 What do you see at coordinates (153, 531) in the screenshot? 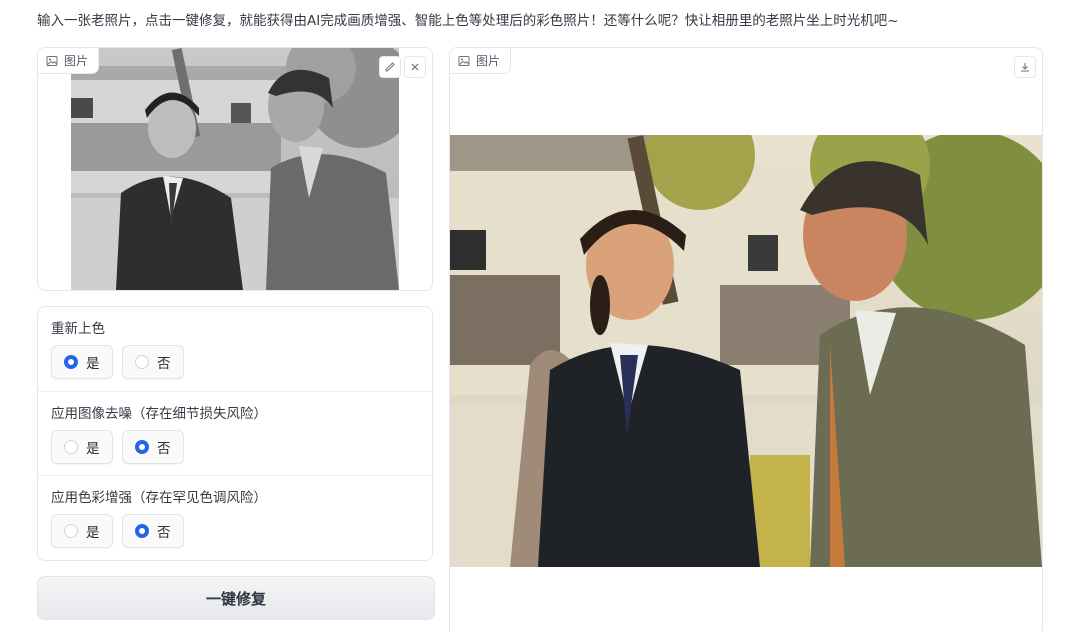
I see `color-enhance-no-radio: 否` at bounding box center [153, 531].